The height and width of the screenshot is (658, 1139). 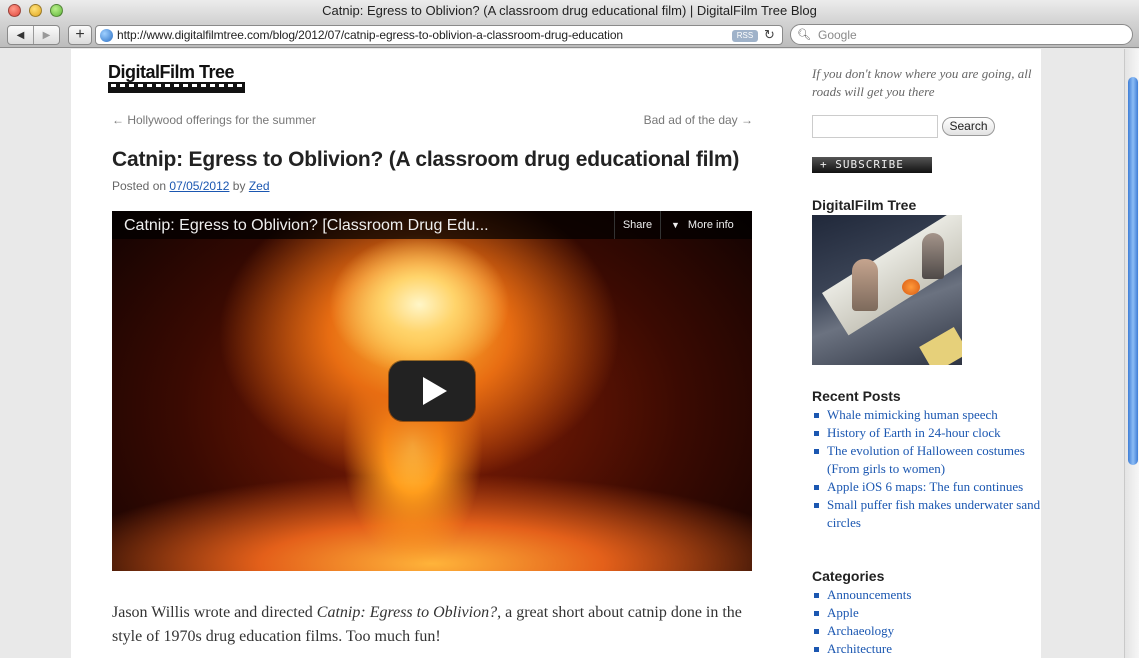 I want to click on recent-post-link: Apple iOS 6 maps: The fun continues, so click(x=926, y=487).